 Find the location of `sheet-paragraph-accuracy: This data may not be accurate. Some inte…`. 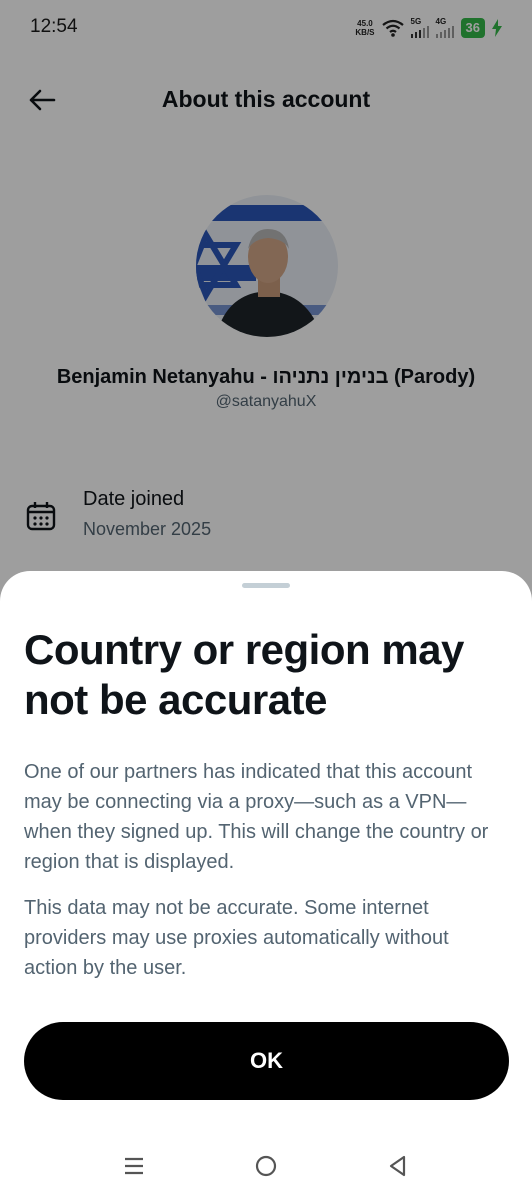

sheet-paragraph-accuracy: This data may not be accurate. Some inte… is located at coordinates (236, 938).